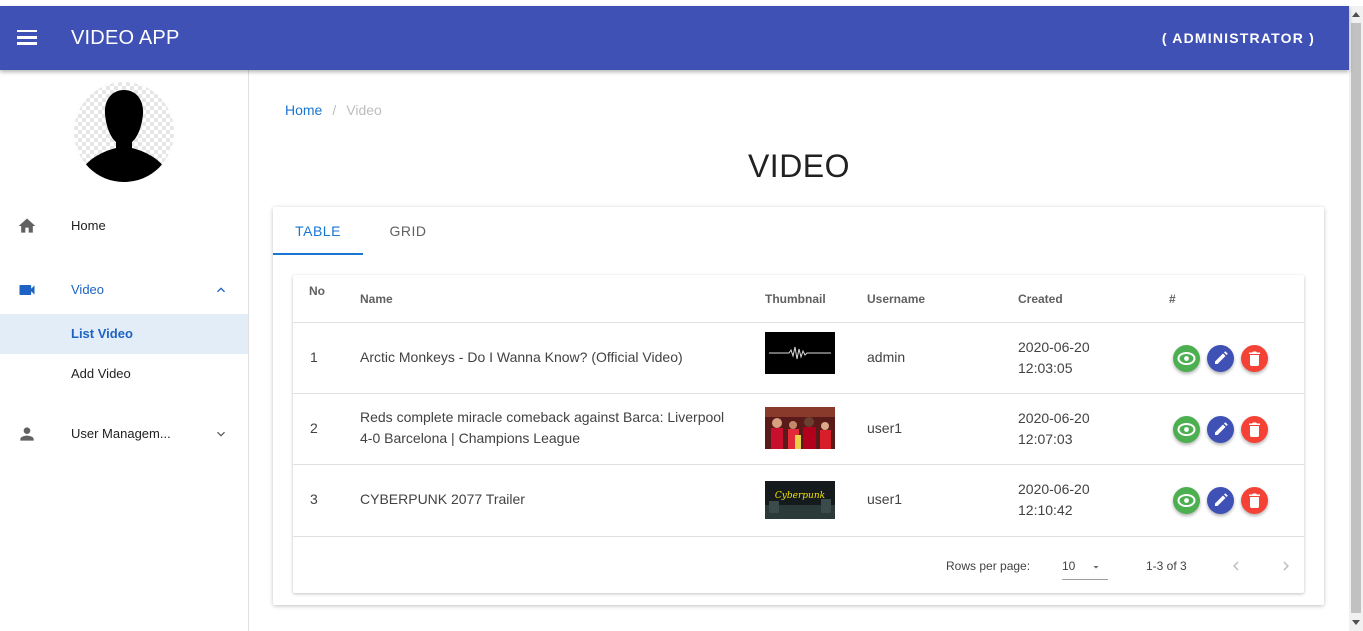  Describe the element at coordinates (27, 290) in the screenshot. I see `videocam-icon` at that location.